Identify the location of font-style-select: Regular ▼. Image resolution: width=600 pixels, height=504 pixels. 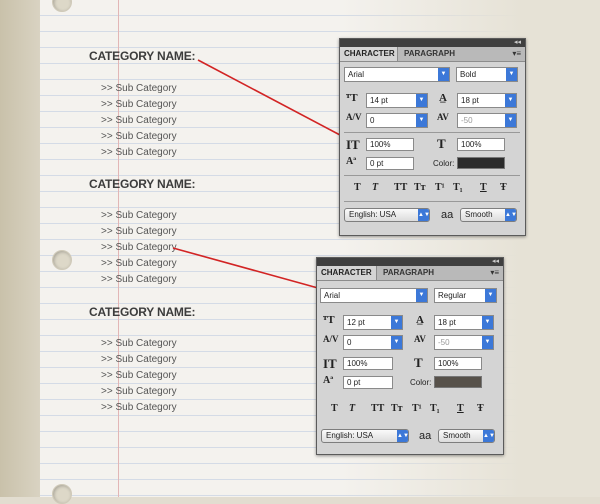
(465, 295).